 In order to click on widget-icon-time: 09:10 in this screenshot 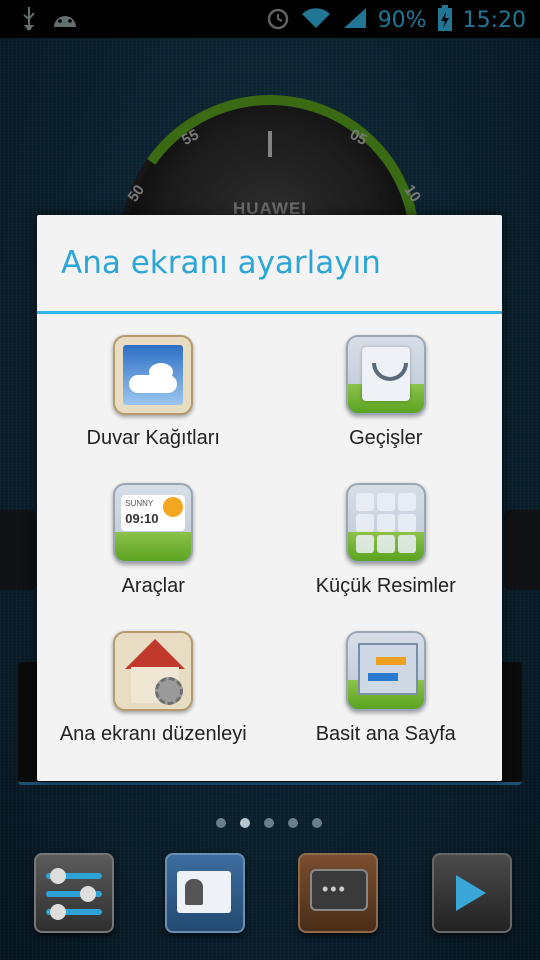, I will do `click(142, 518)`.